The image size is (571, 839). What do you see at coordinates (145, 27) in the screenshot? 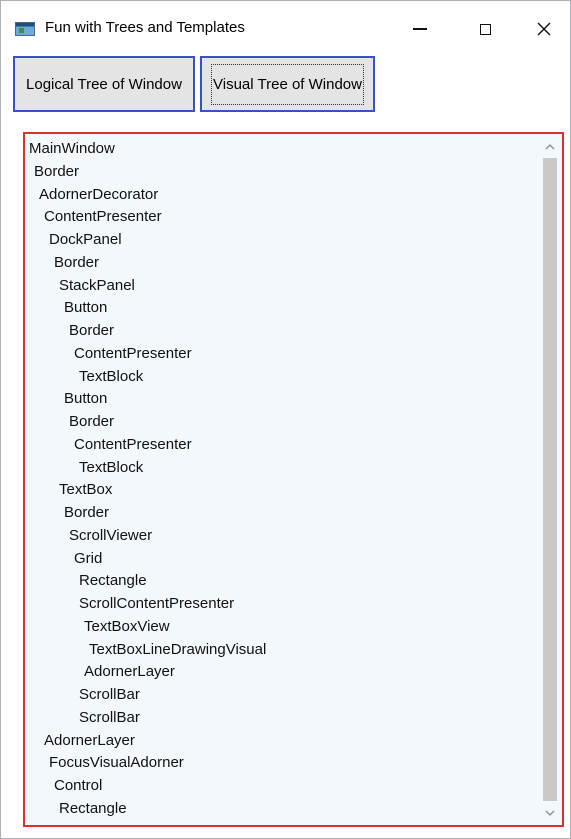
I see `window-title: Fun with Trees and Templates` at bounding box center [145, 27].